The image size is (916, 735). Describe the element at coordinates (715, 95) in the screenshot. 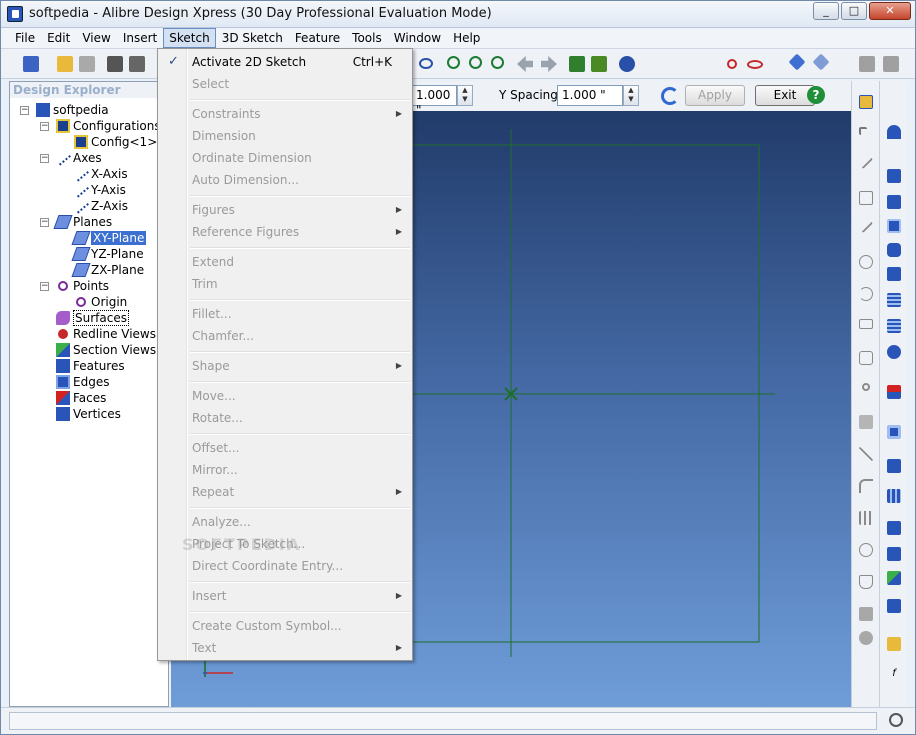

I see `apply-button: Apply` at that location.